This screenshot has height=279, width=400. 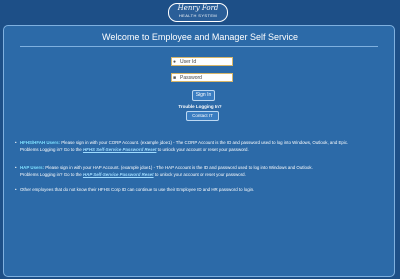 I want to click on contact-it-button: Contact IT, so click(x=202, y=116).